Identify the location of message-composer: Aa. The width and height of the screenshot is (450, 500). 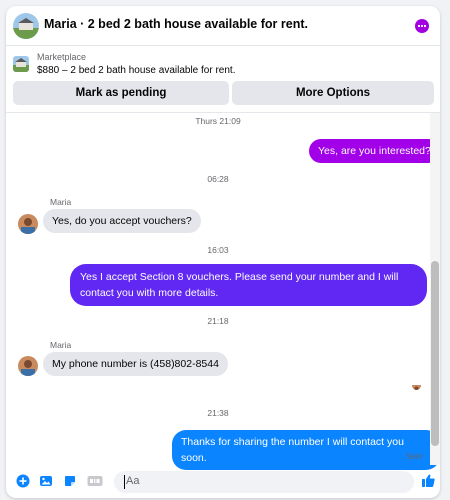
(223, 481).